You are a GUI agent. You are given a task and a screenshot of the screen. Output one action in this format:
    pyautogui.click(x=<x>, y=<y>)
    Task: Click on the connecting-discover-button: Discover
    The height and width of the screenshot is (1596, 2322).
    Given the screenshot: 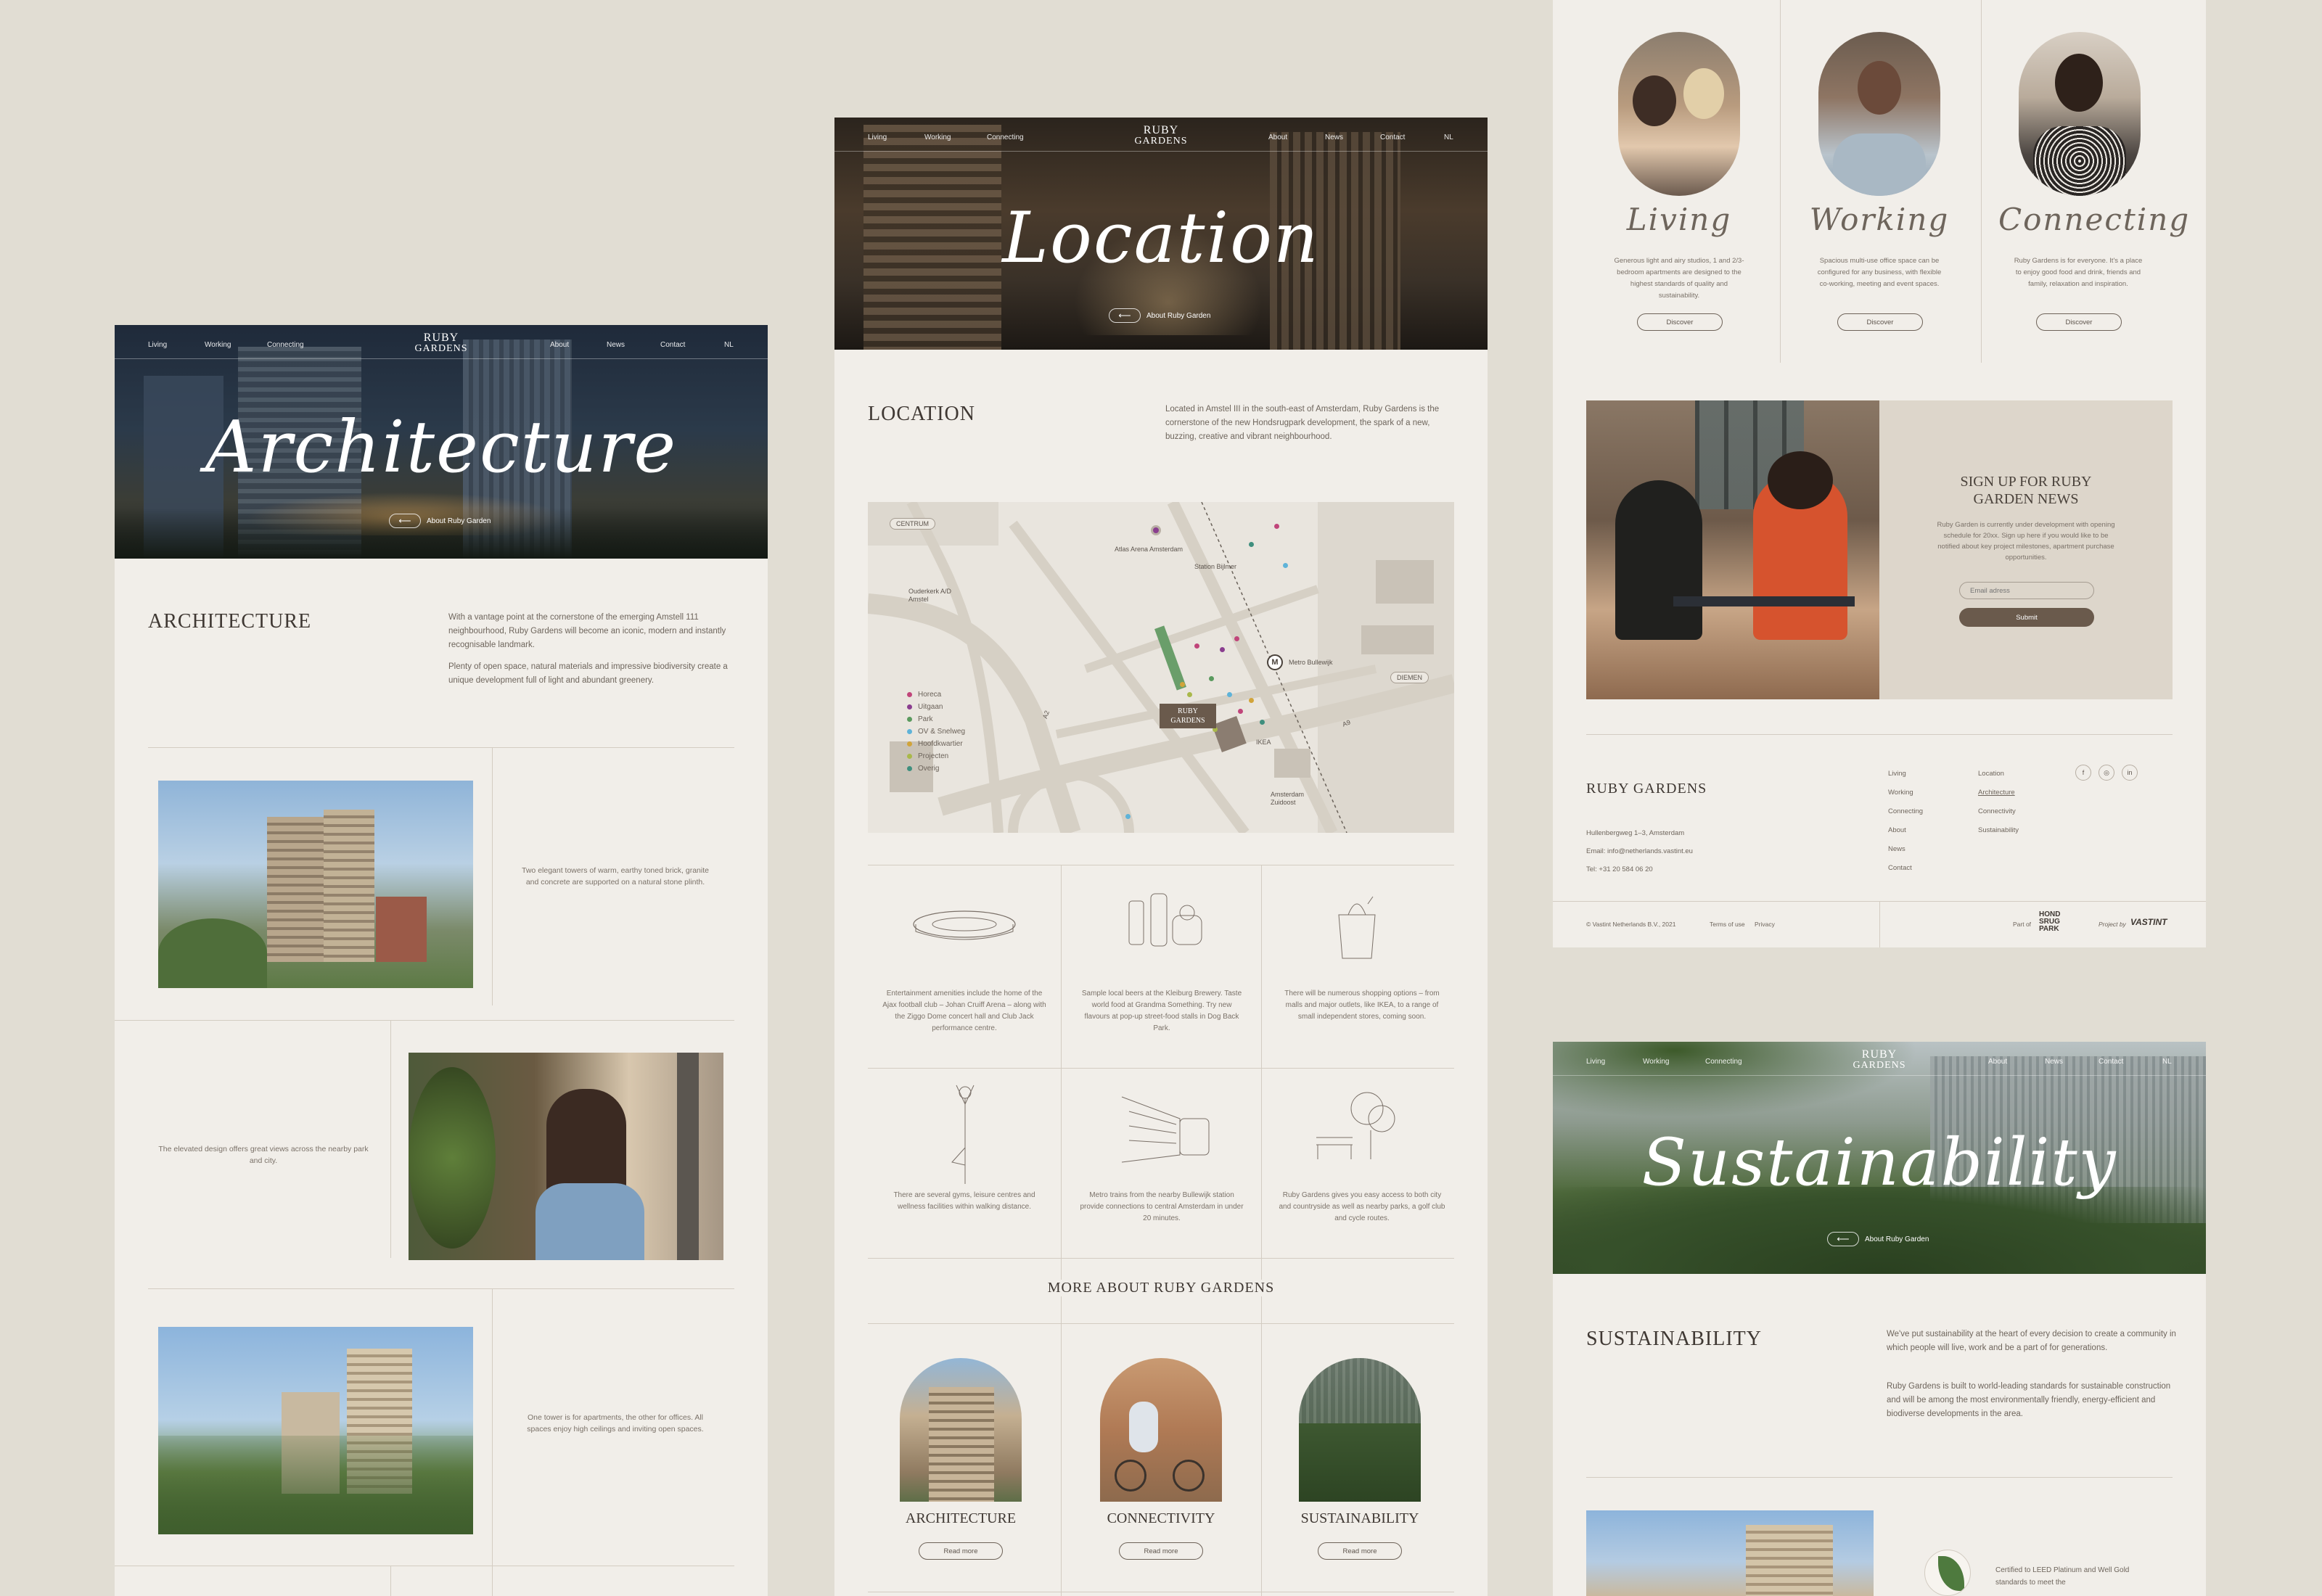 What is the action you would take?
    pyautogui.click(x=2079, y=322)
    